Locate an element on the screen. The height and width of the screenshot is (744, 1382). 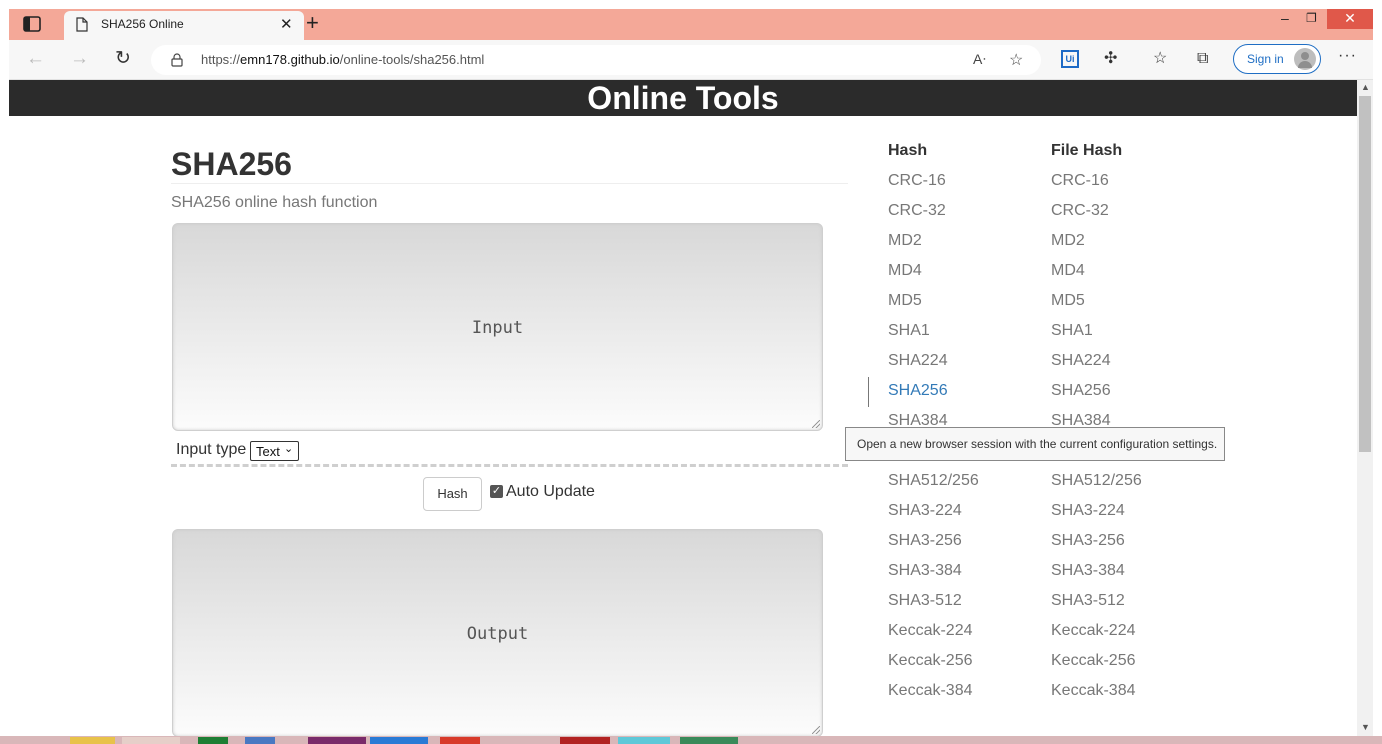
input-type-label: Input type is located at coordinates (211, 449).